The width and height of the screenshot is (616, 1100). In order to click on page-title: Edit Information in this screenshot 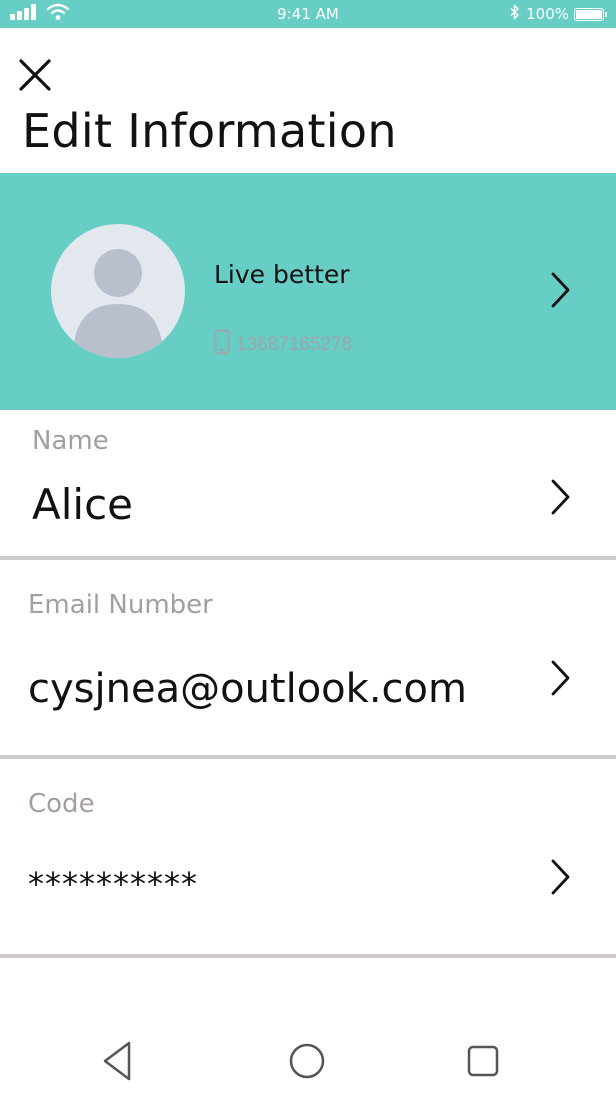, I will do `click(209, 131)`.